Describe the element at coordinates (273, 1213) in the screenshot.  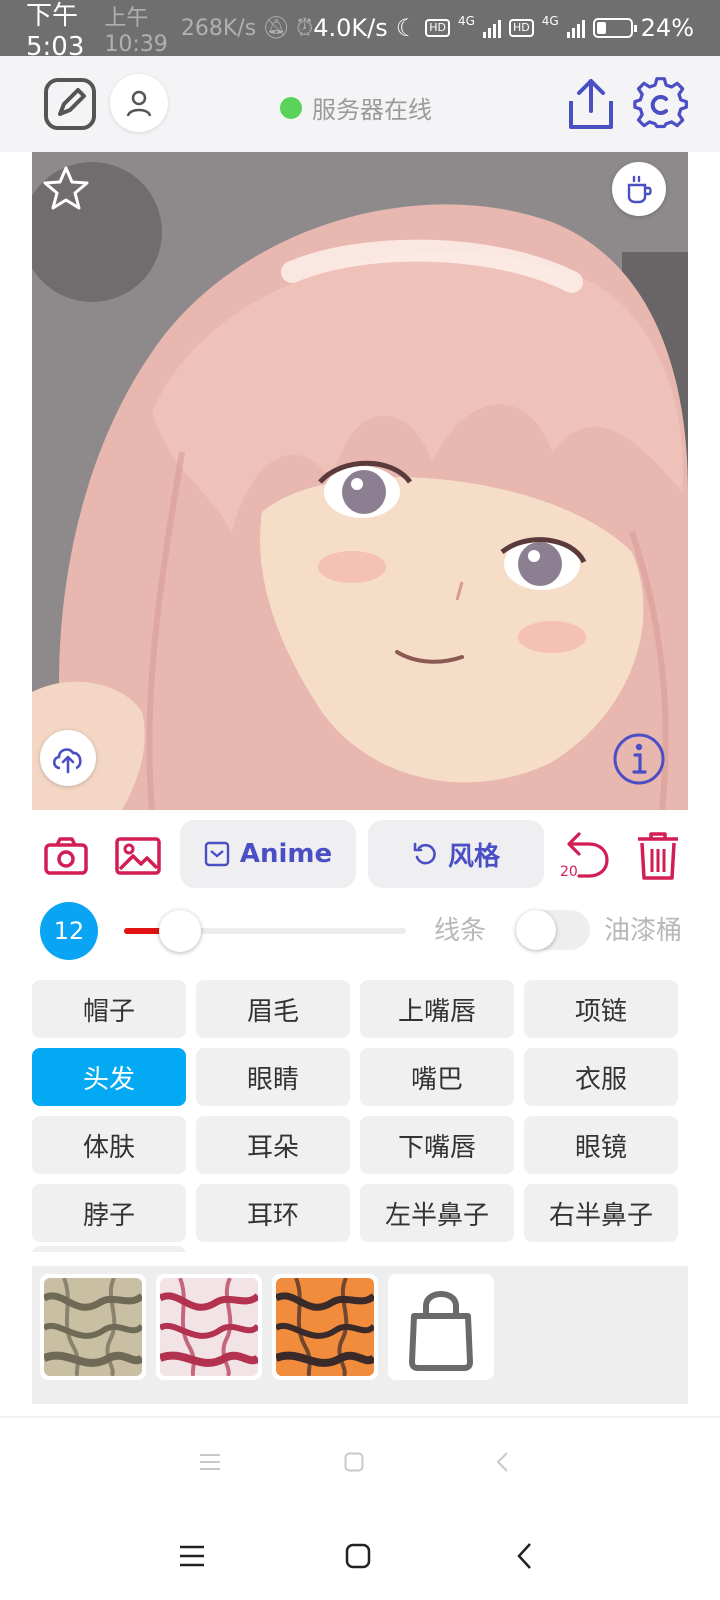
I see `part-chip: 耳环` at that location.